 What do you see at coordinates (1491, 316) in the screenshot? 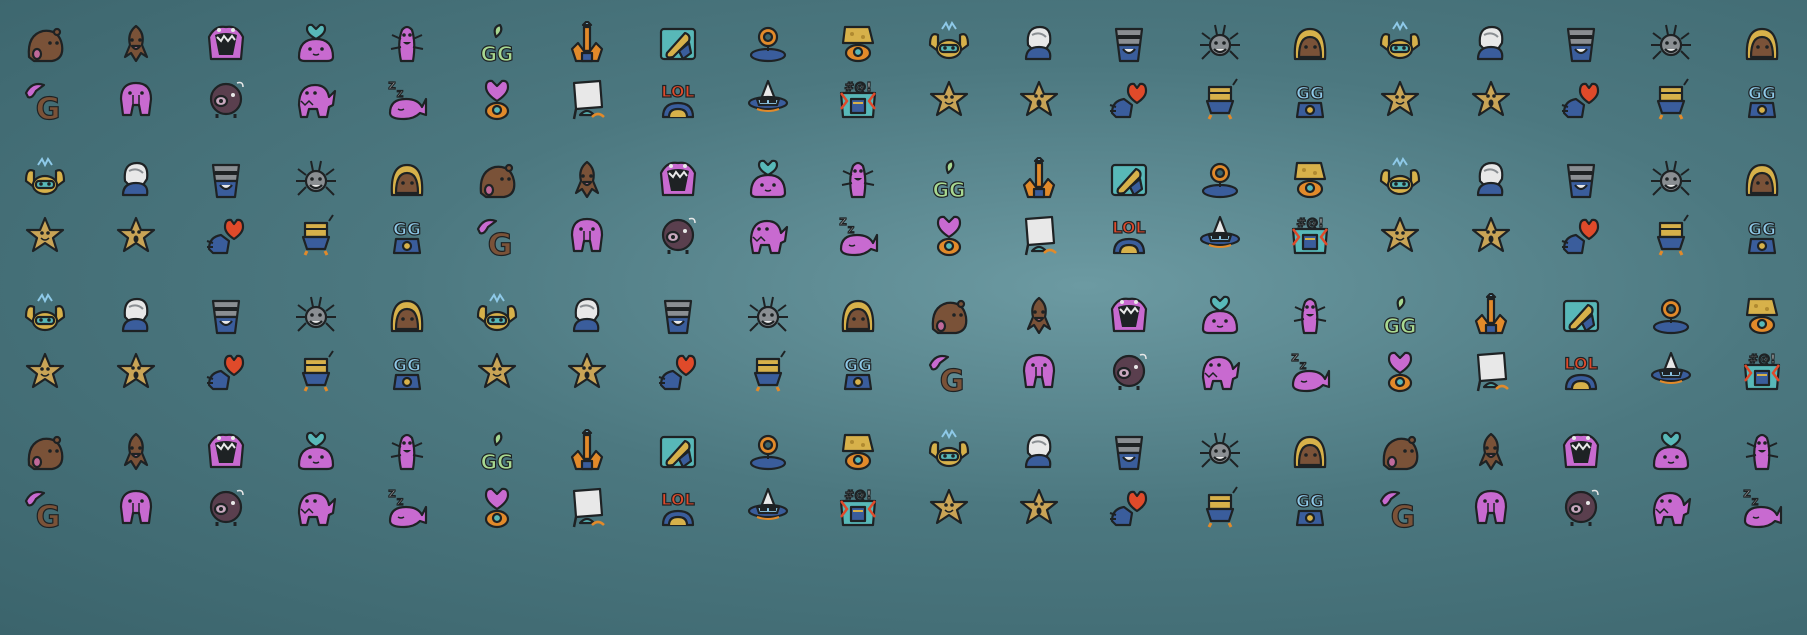
I see `castle-orange-icon` at bounding box center [1491, 316].